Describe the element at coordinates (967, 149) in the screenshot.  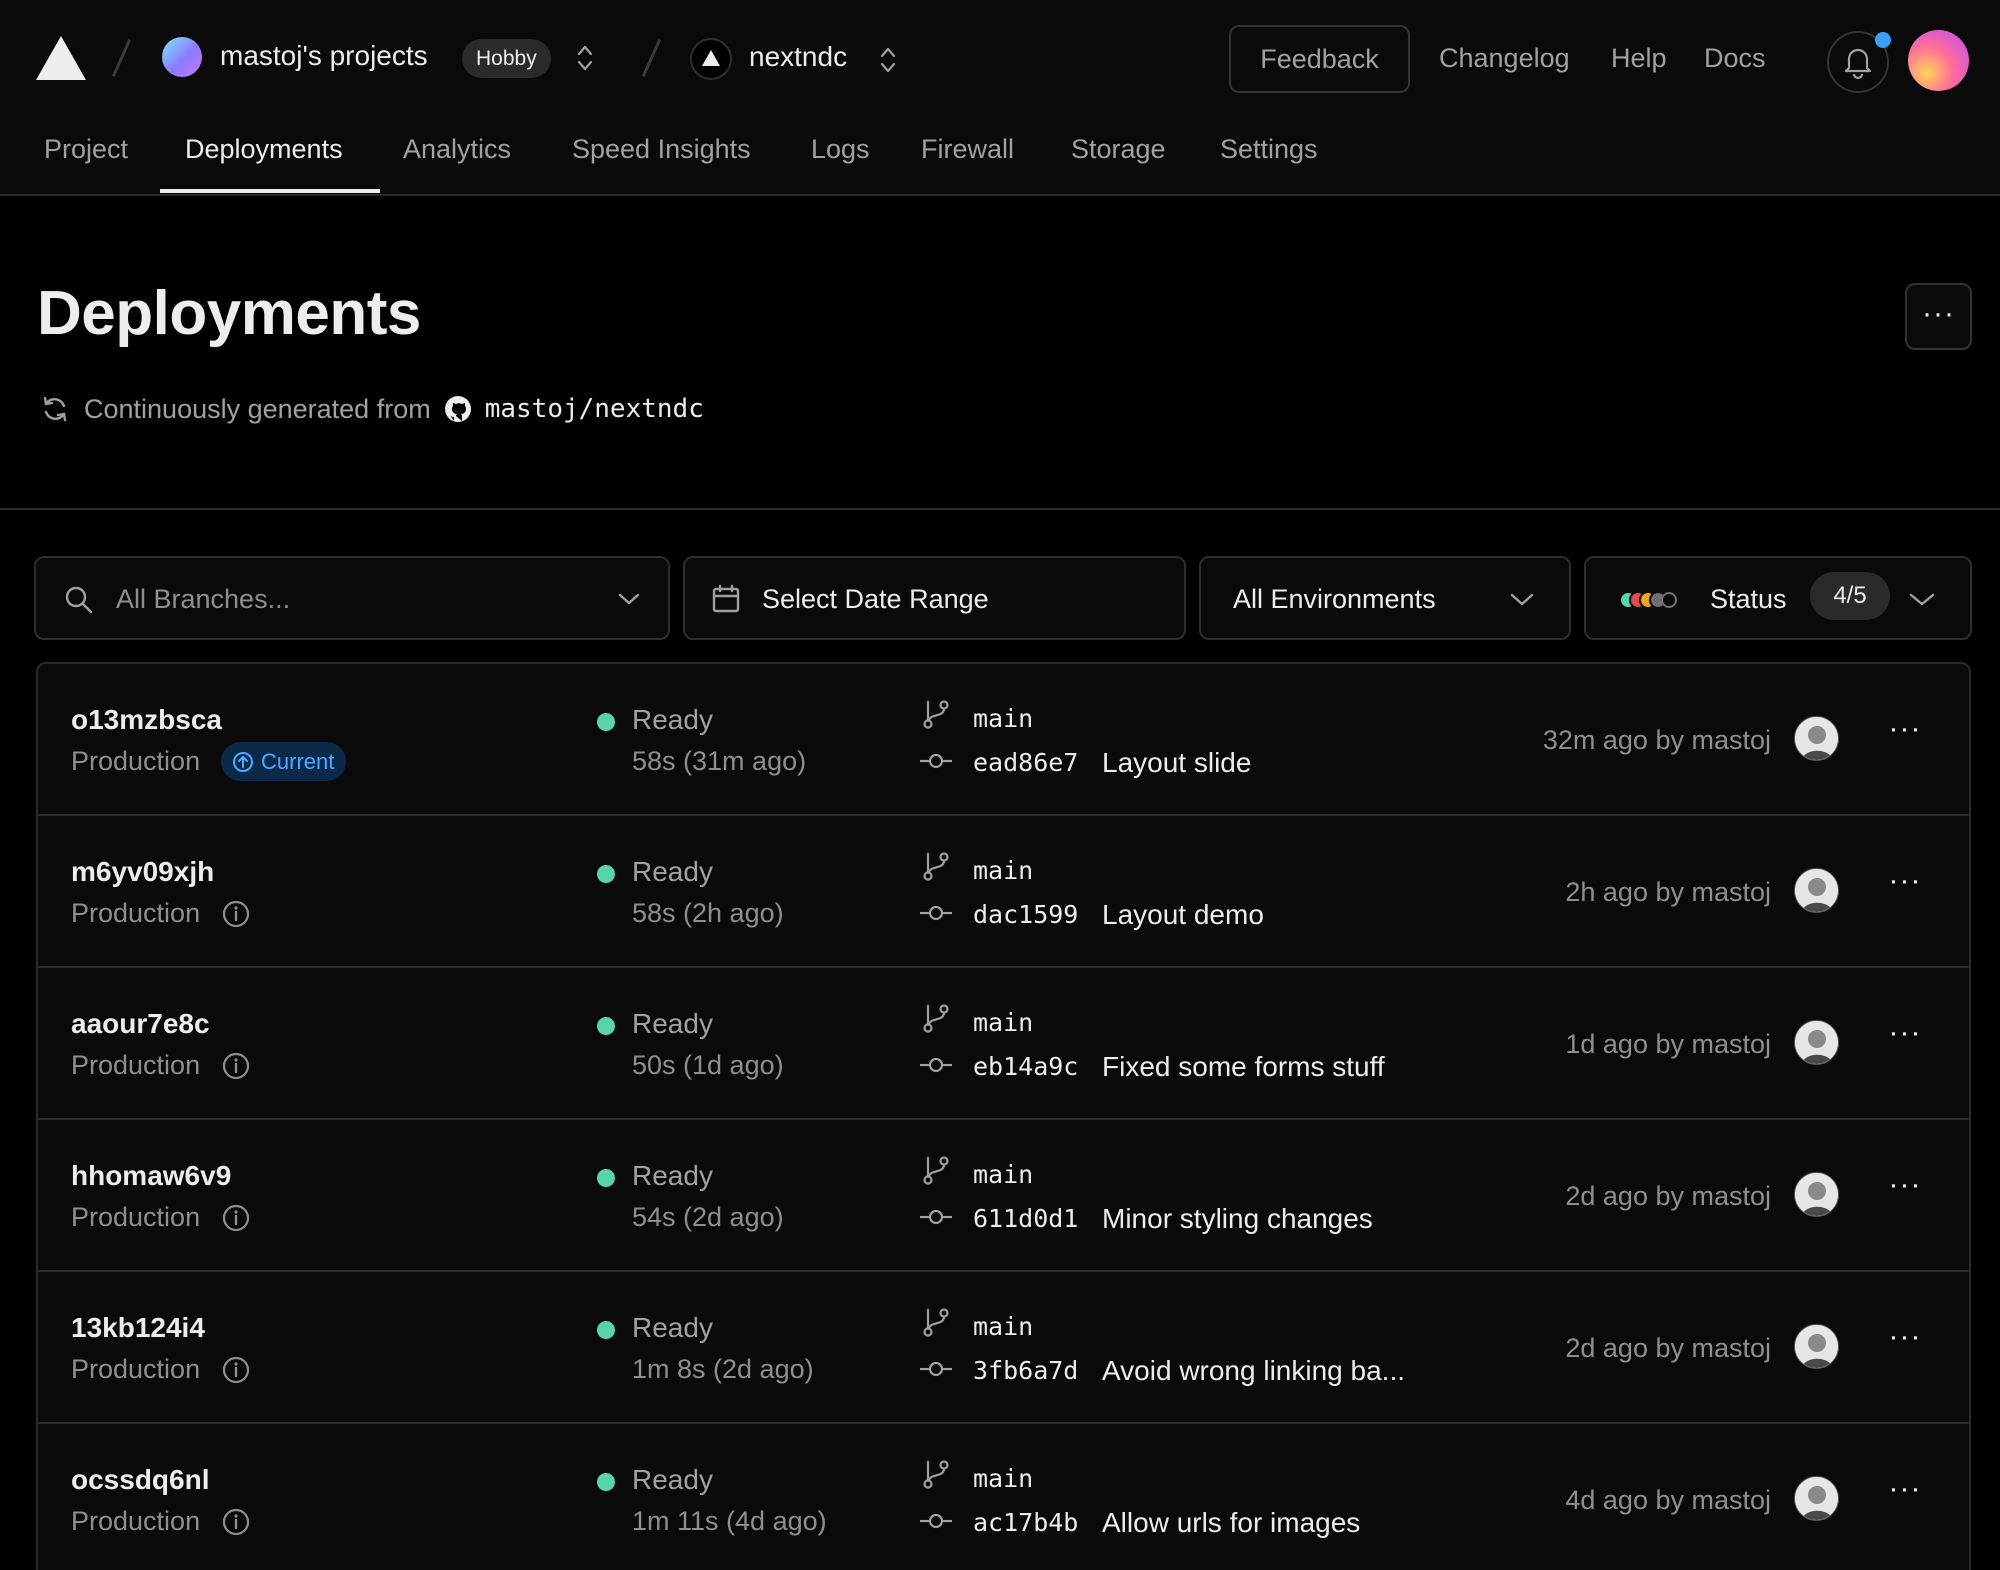
I see `tab-firewall: Firewall` at that location.